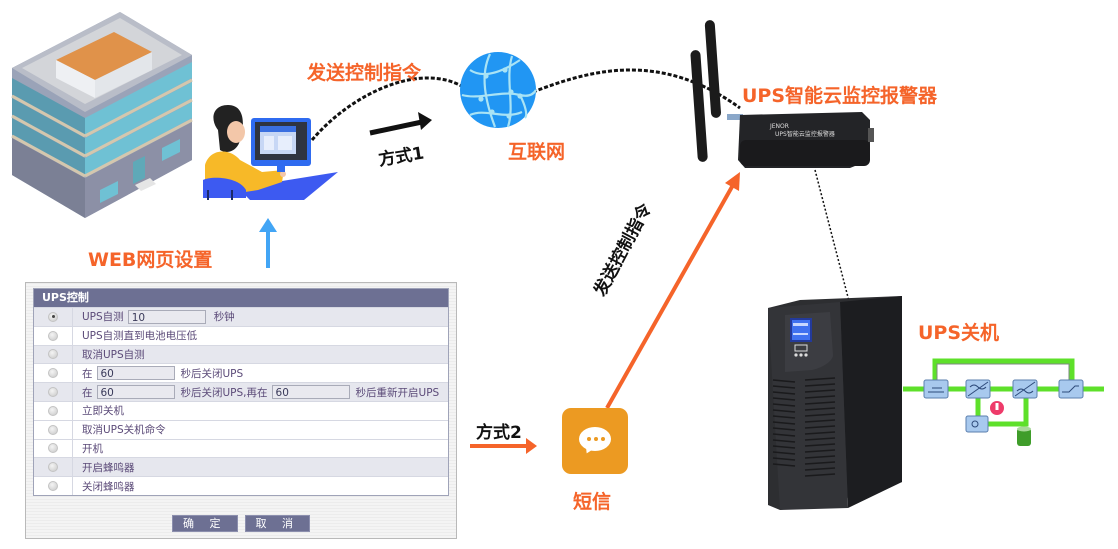  Describe the element at coordinates (277, 523) in the screenshot. I see `cancel-button: 取 消` at that location.